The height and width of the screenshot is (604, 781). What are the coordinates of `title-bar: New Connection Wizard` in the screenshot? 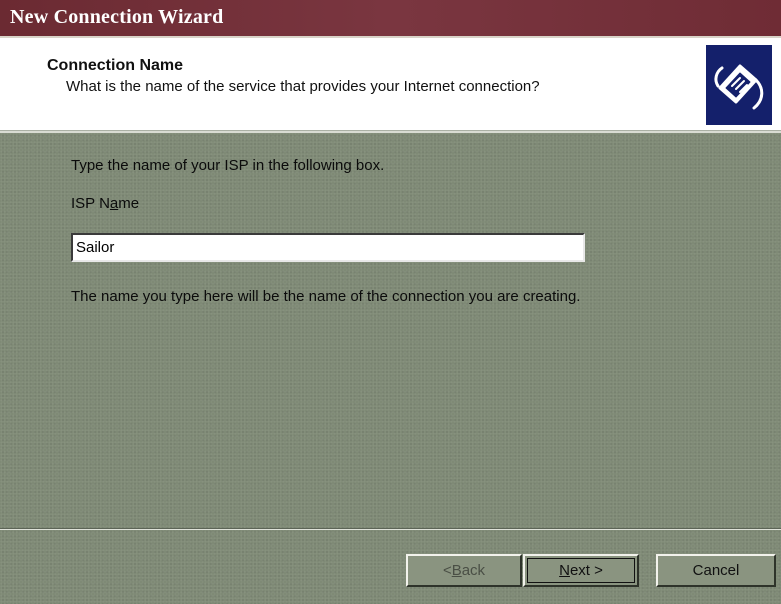 It's located at (390, 19).